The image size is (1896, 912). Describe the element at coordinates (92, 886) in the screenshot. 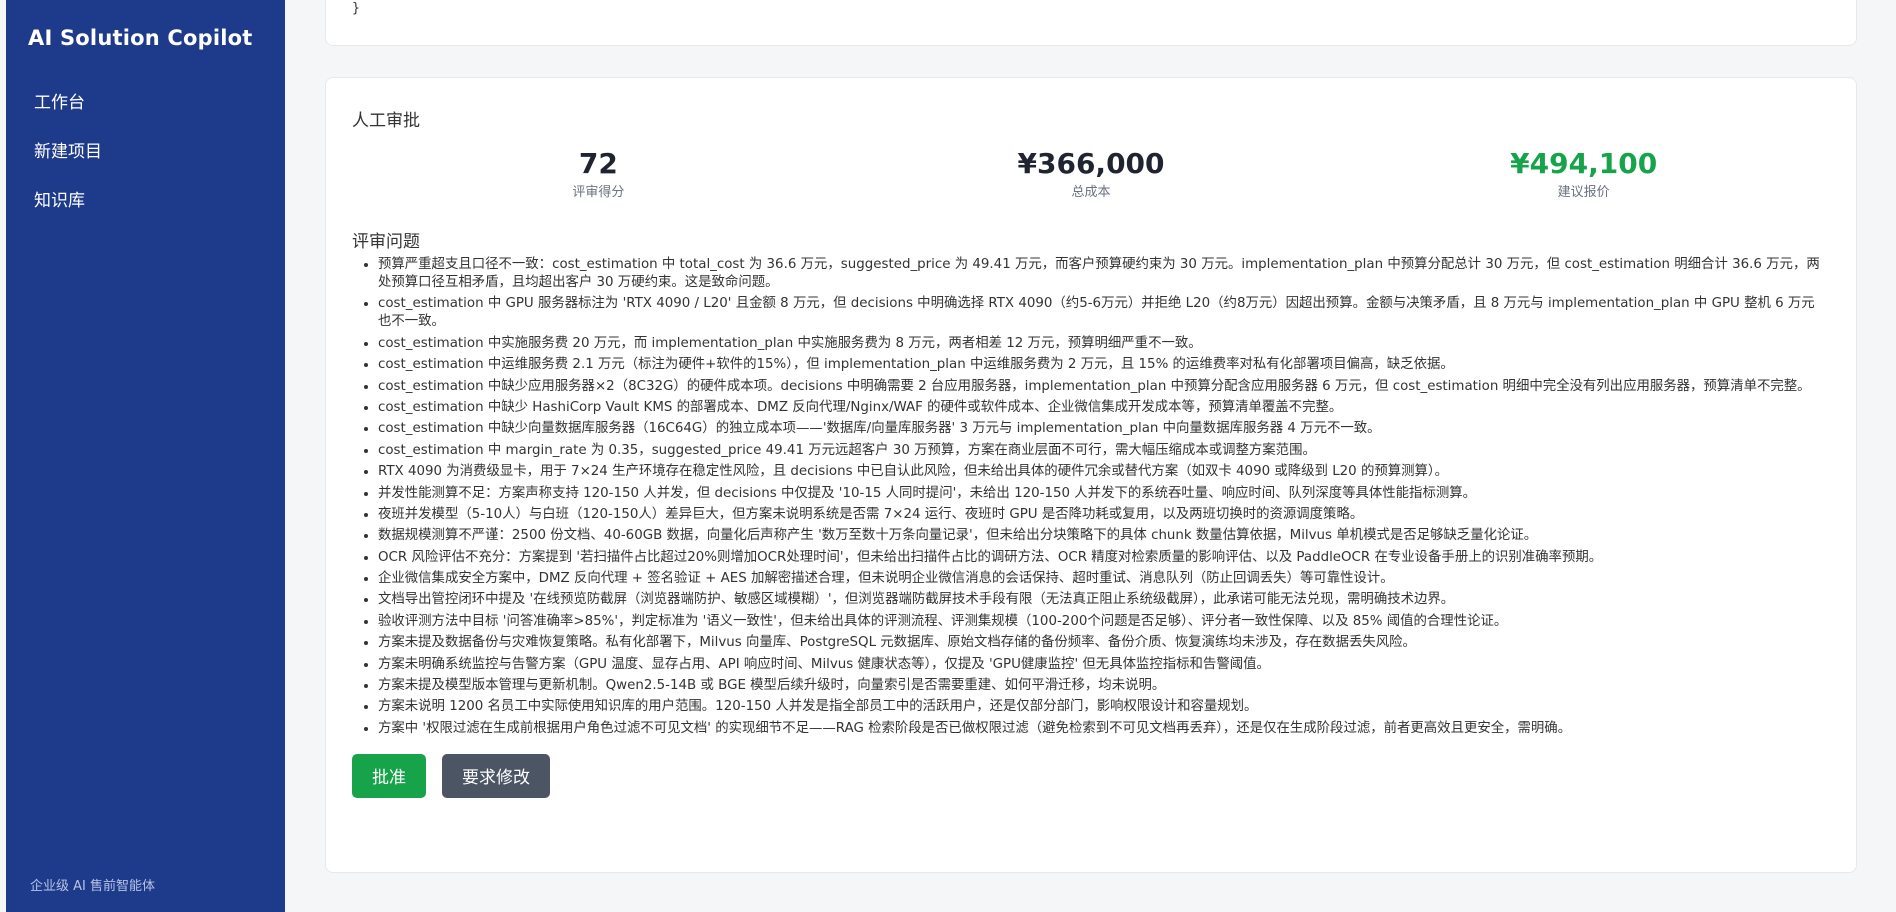

I see `sidebar-footer: 企业级 AI 售前智能体` at that location.